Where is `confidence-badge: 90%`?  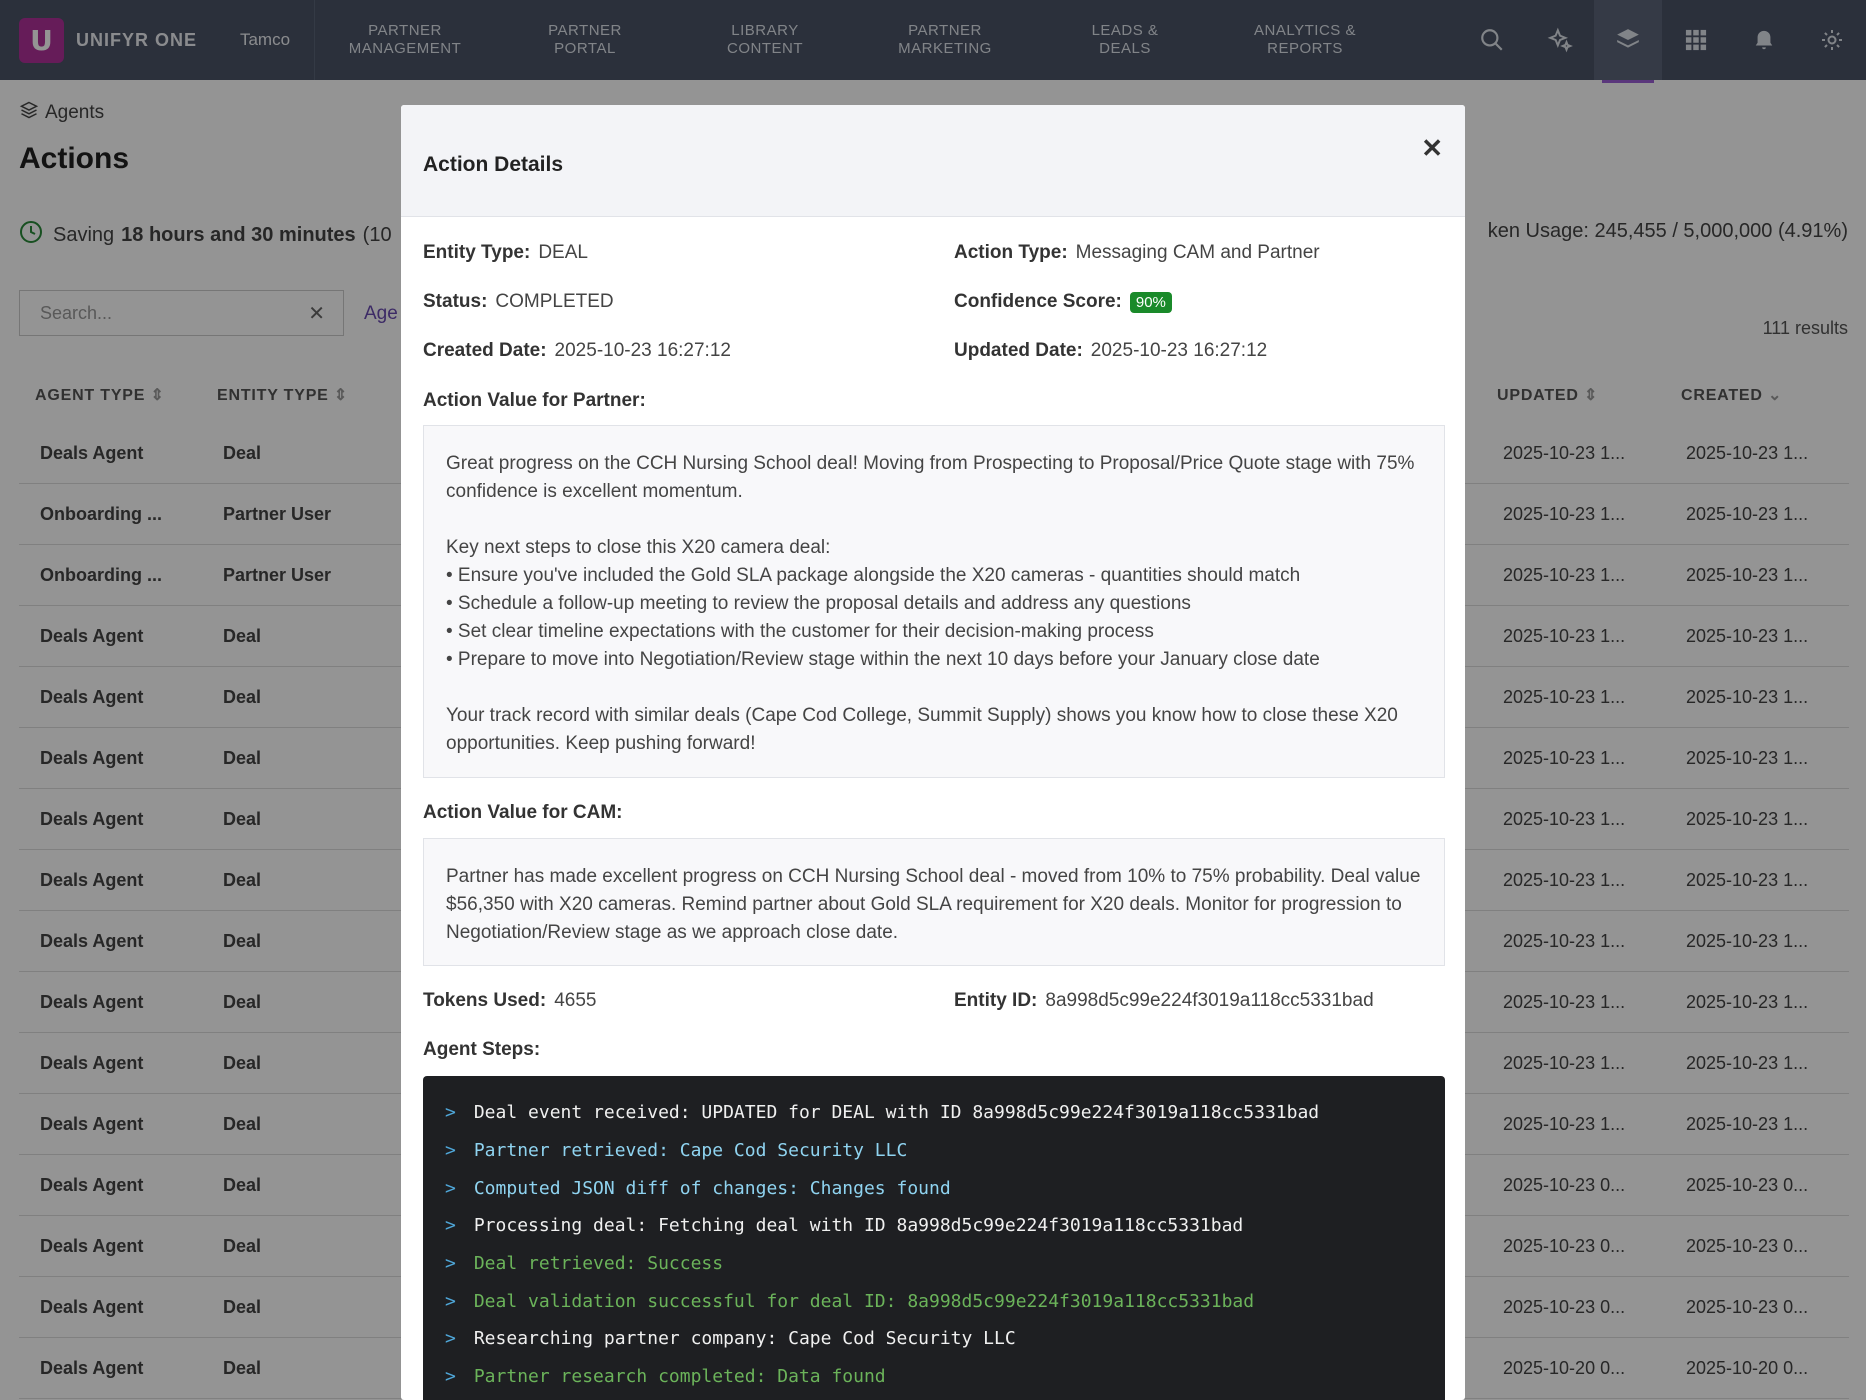
confidence-badge: 90% is located at coordinates (1150, 302).